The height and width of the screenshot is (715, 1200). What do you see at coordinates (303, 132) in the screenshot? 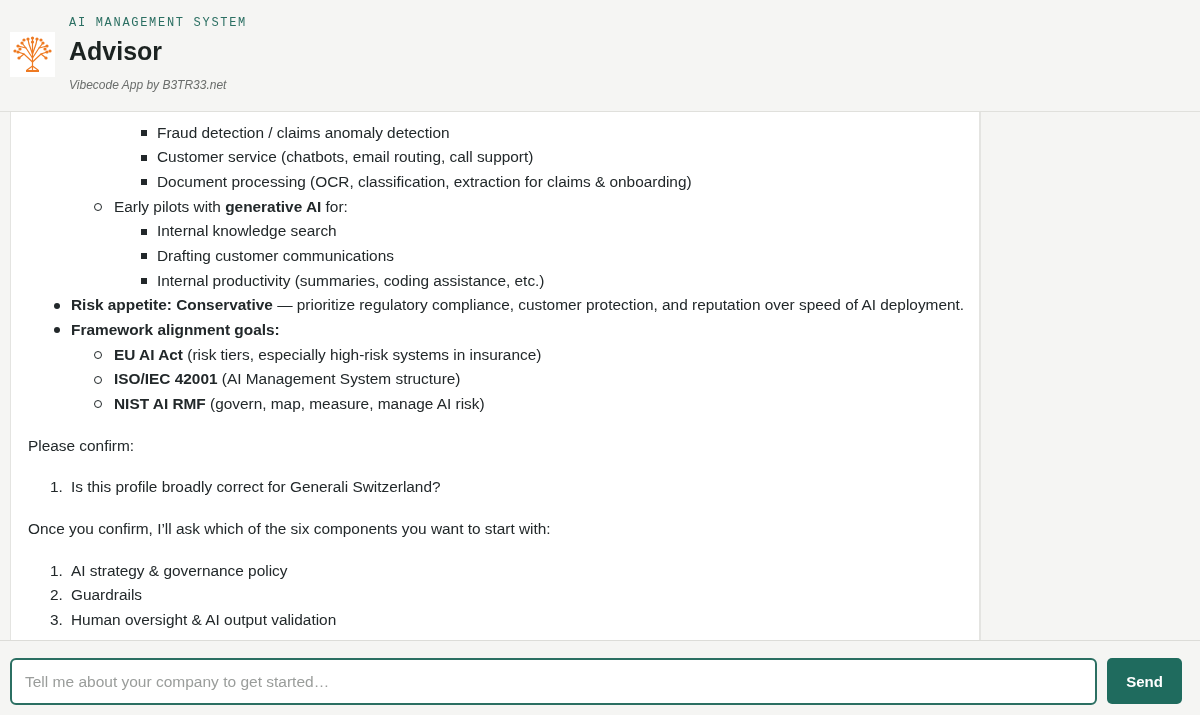
I see `list-item-text: Fraud detection / claims anomaly detection` at bounding box center [303, 132].